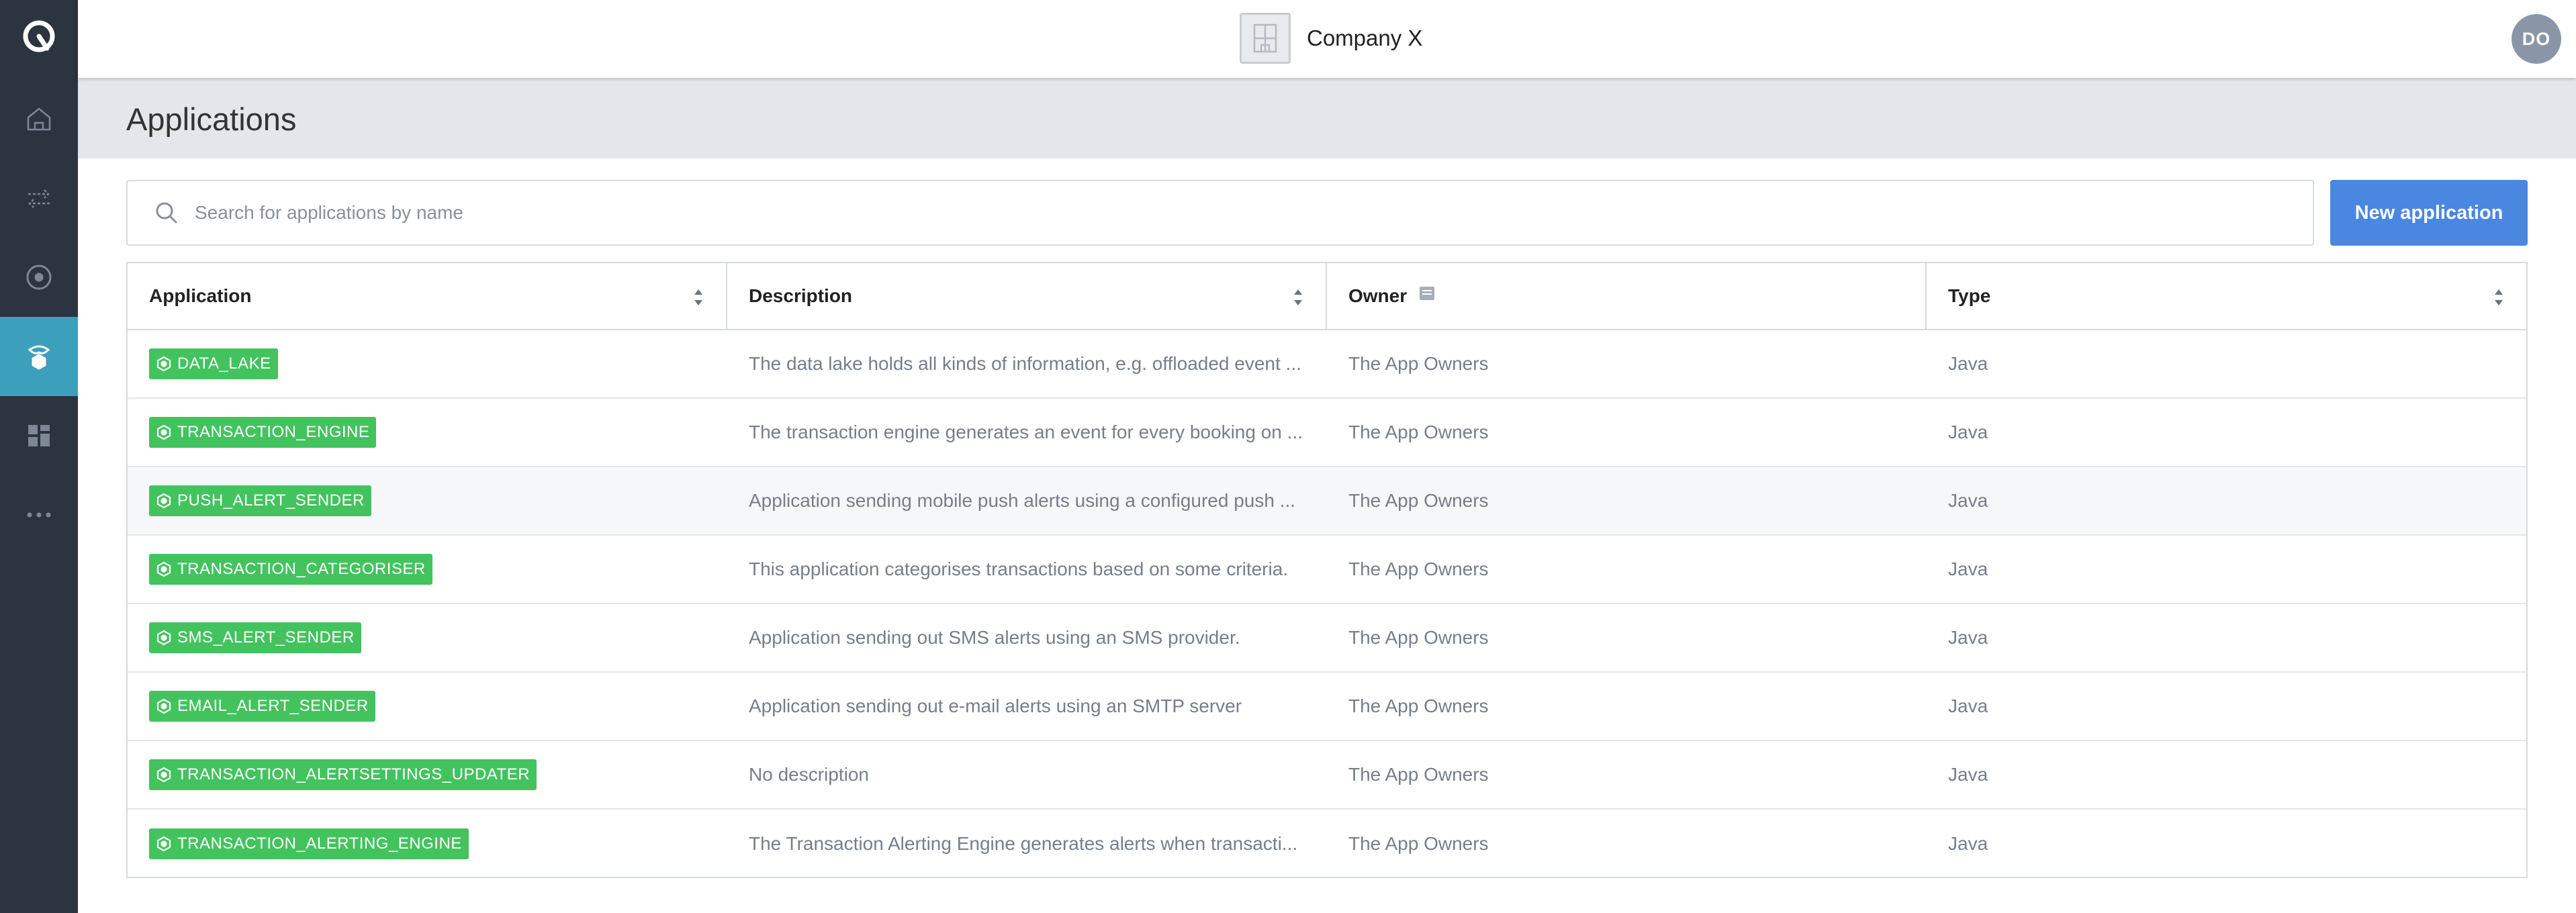  What do you see at coordinates (427, 296) in the screenshot?
I see `column-header-application: Application` at bounding box center [427, 296].